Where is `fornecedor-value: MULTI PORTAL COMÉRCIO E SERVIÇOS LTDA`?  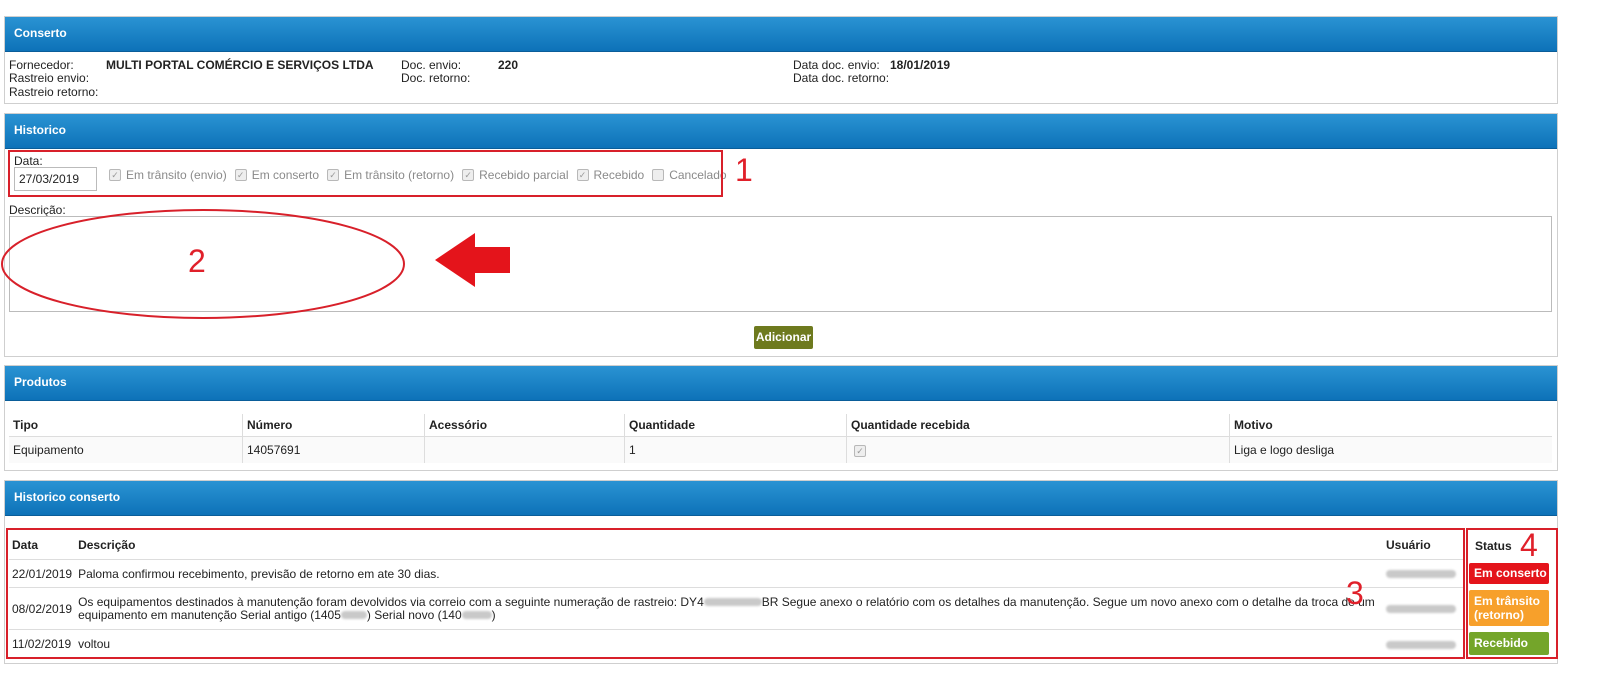 fornecedor-value: MULTI PORTAL COMÉRCIO E SERVIÇOS LTDA is located at coordinates (240, 65).